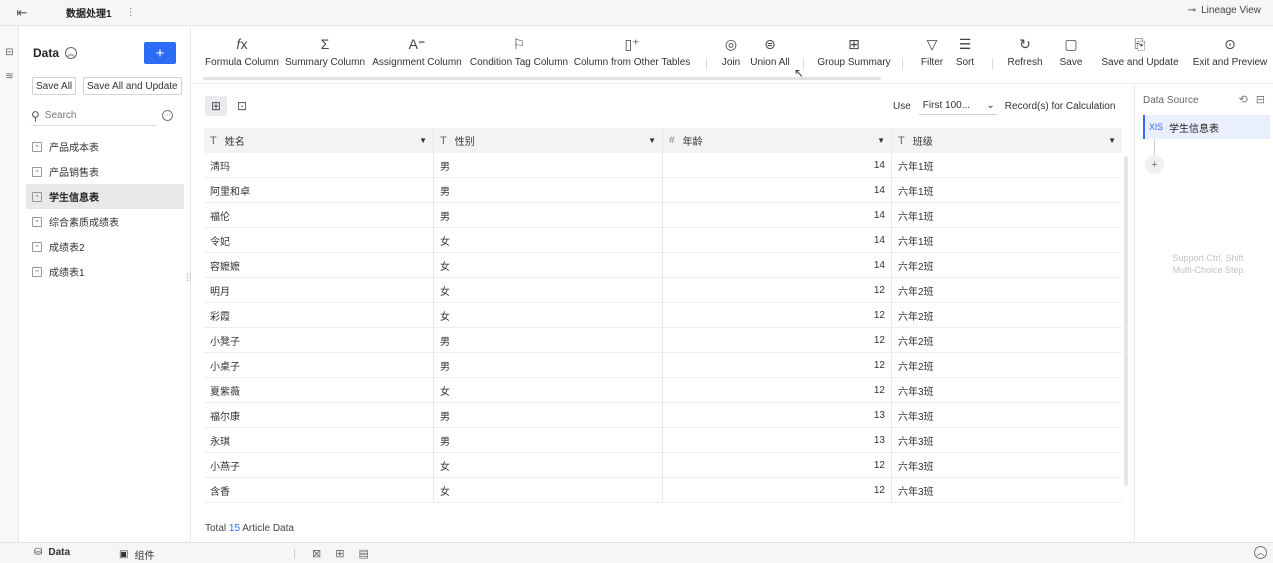 The image size is (1273, 563). I want to click on table-row: 永琪男 13 六年3班, so click(663, 440).